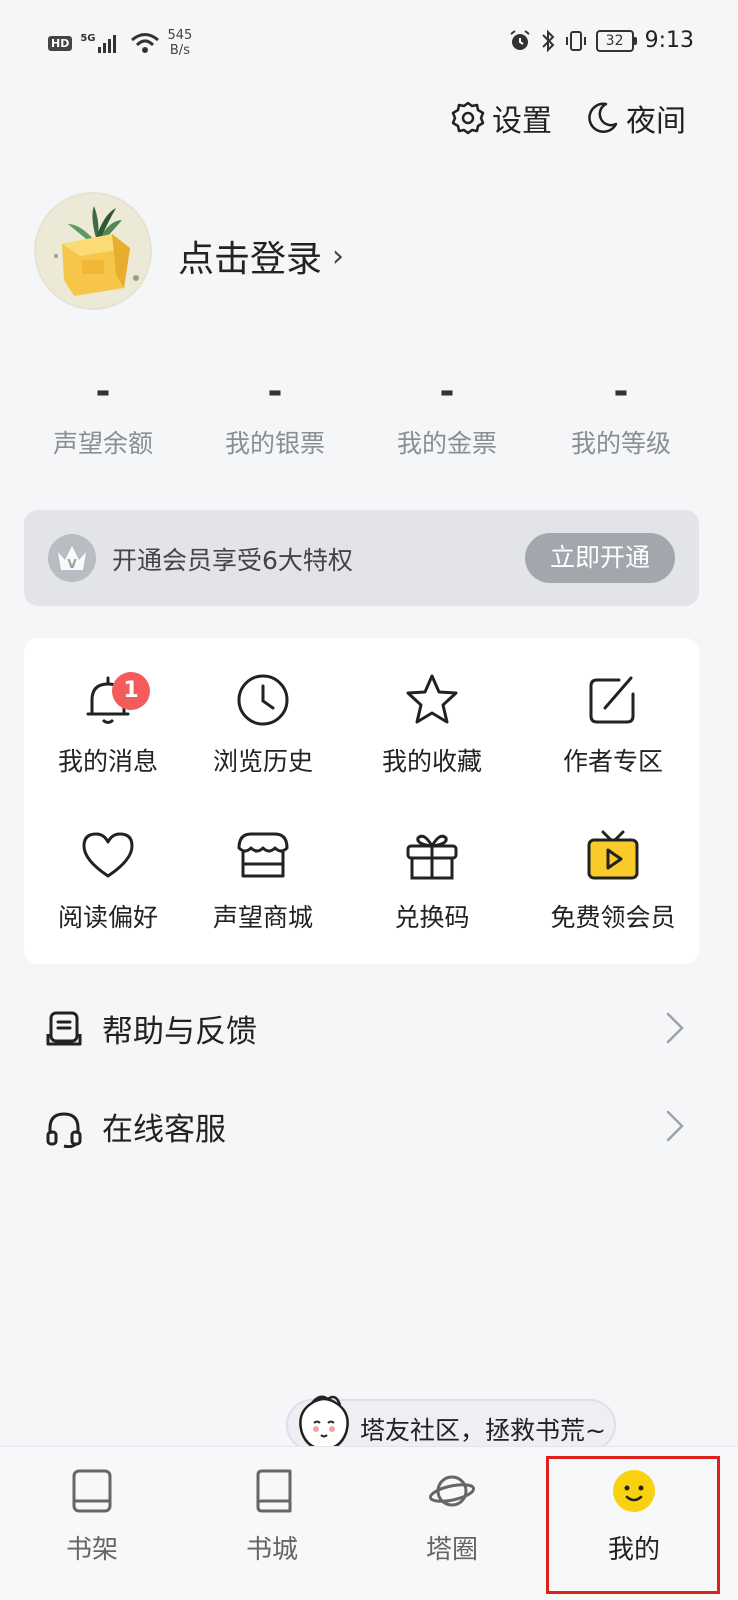  What do you see at coordinates (263, 855) in the screenshot?
I see `shop-icon` at bounding box center [263, 855].